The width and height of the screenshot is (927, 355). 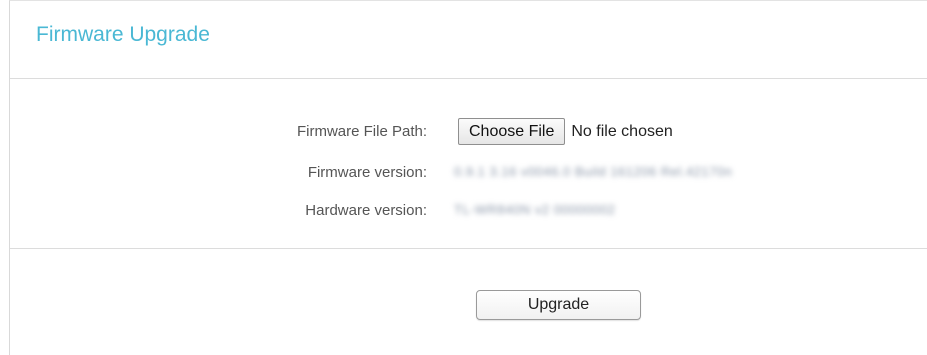 What do you see at coordinates (512, 131) in the screenshot?
I see `choose-file-button: Choose File` at bounding box center [512, 131].